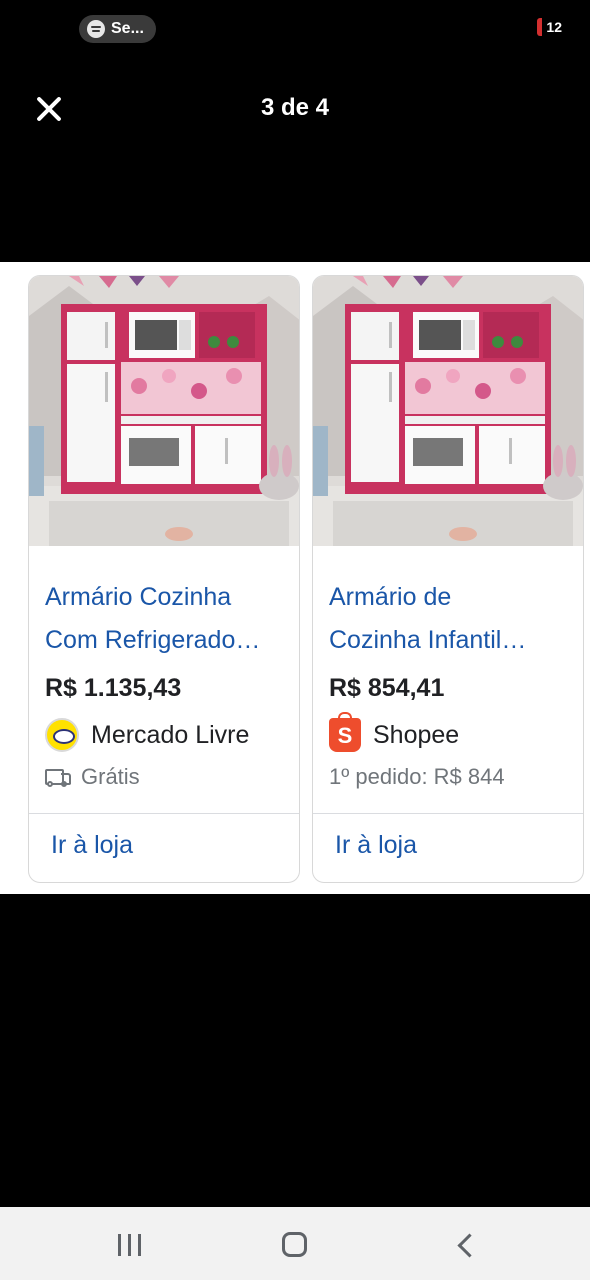  Describe the element at coordinates (390, 597) in the screenshot. I see `product-title-line: Armário de` at that location.